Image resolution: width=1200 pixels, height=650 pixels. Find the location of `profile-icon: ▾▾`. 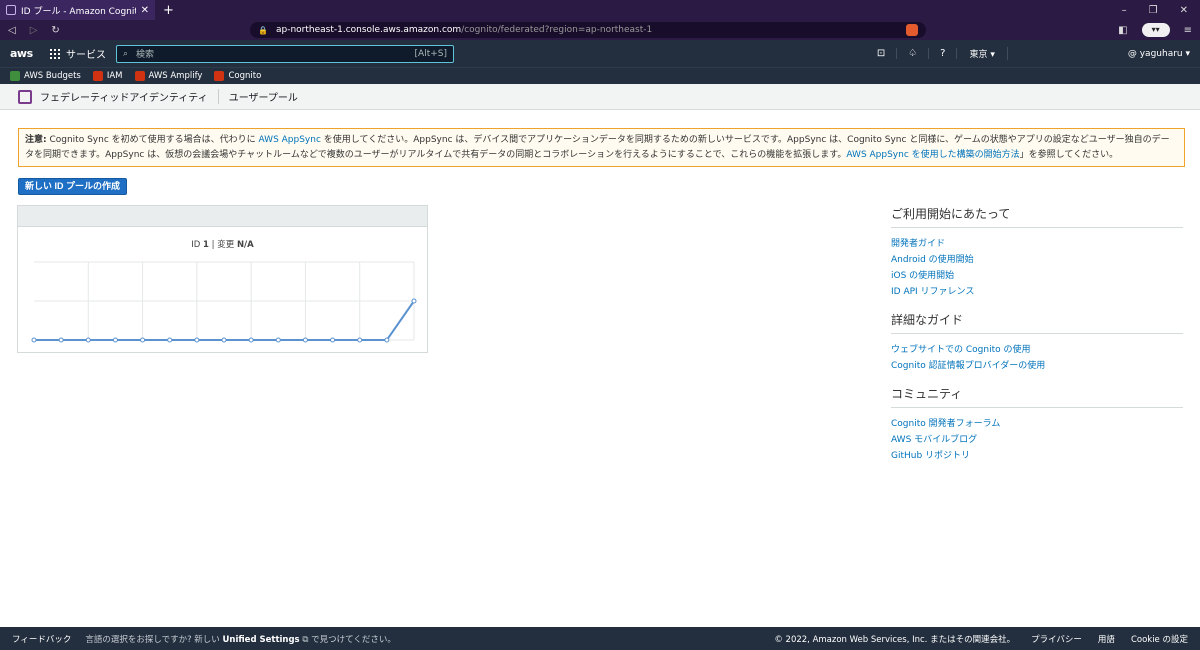

profile-icon: ▾▾ is located at coordinates (1155, 30).